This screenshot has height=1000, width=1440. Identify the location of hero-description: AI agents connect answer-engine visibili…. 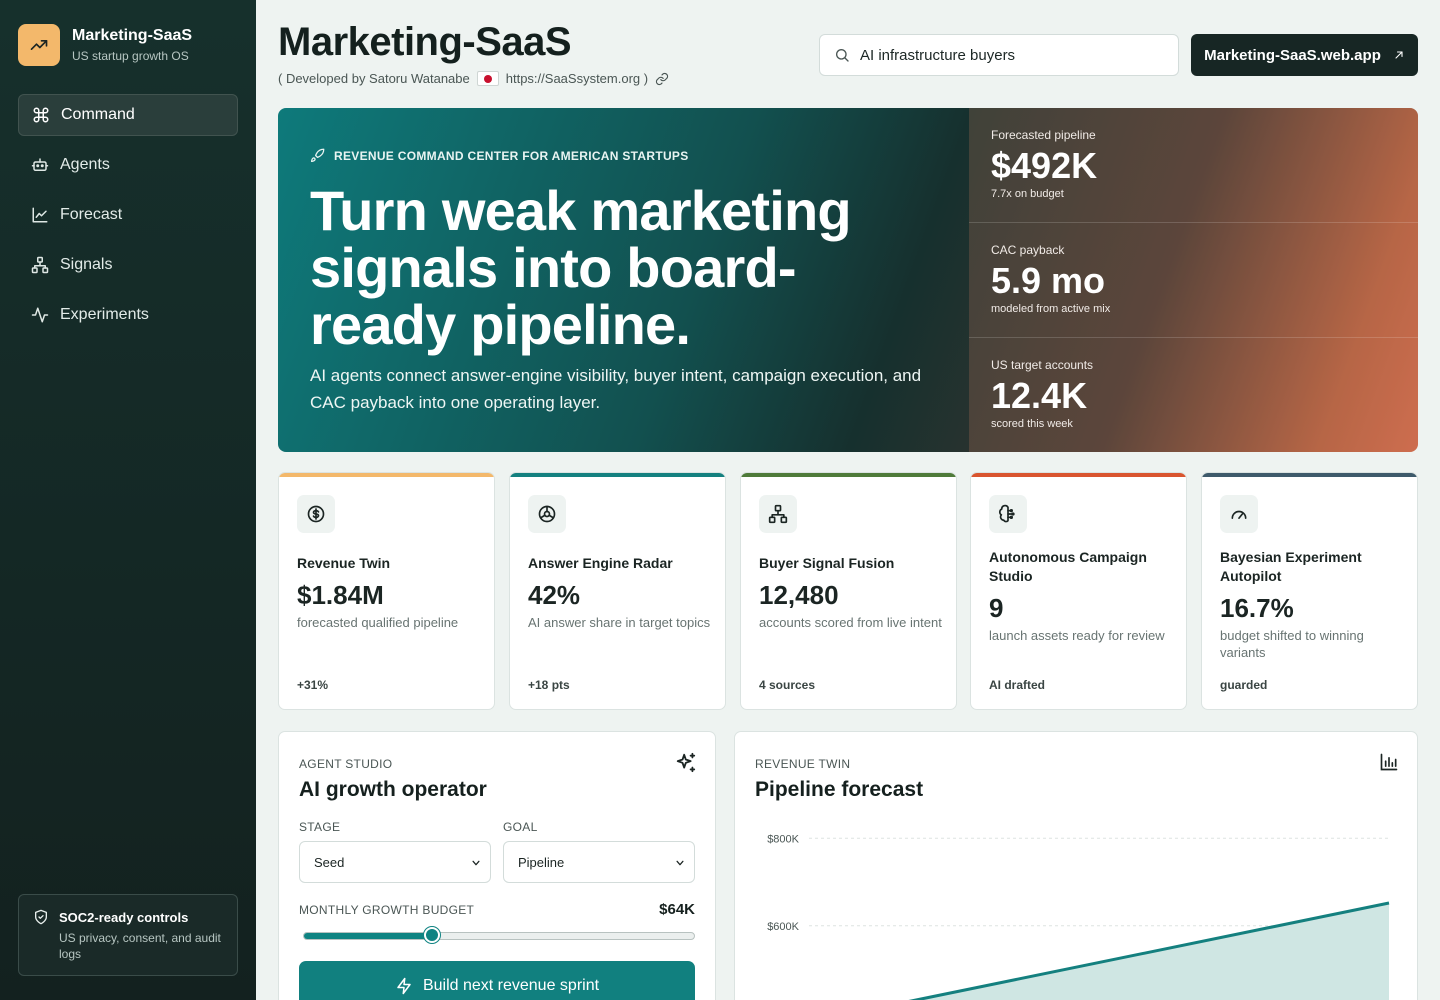
(616, 389).